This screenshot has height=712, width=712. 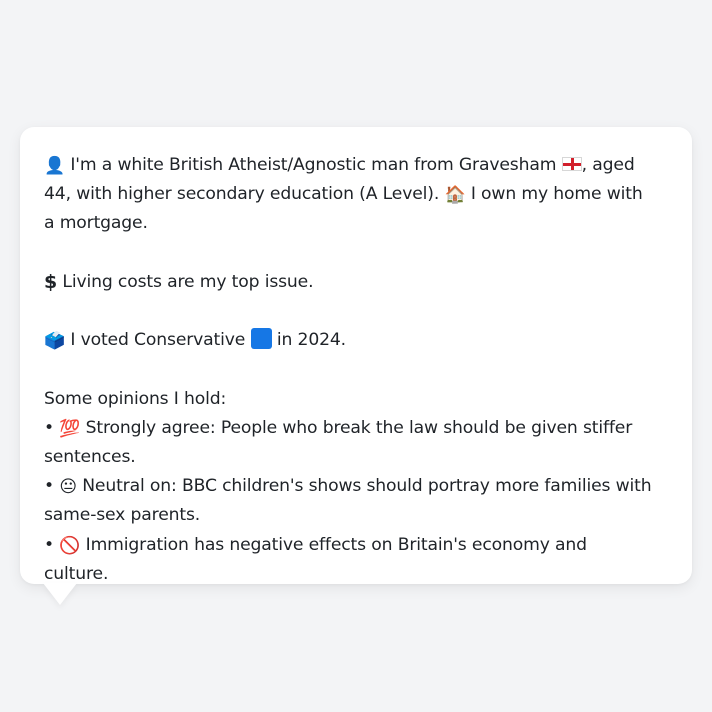 I want to click on england-flag-icon, so click(x=571, y=164).